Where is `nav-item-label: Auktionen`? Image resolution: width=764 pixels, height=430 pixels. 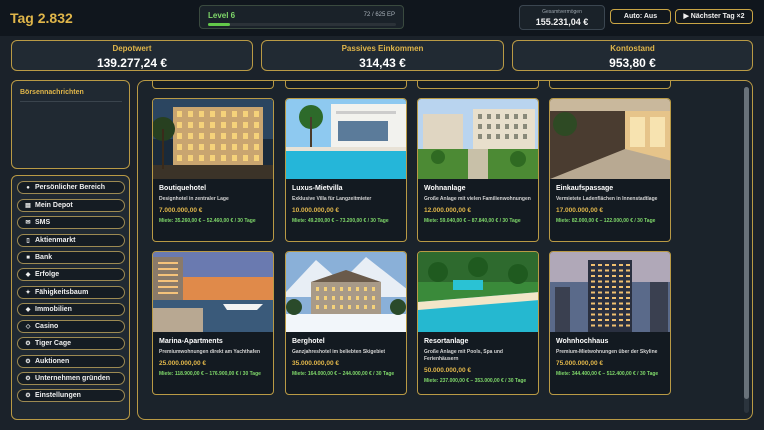 nav-item-label: Auktionen is located at coordinates (52, 361).